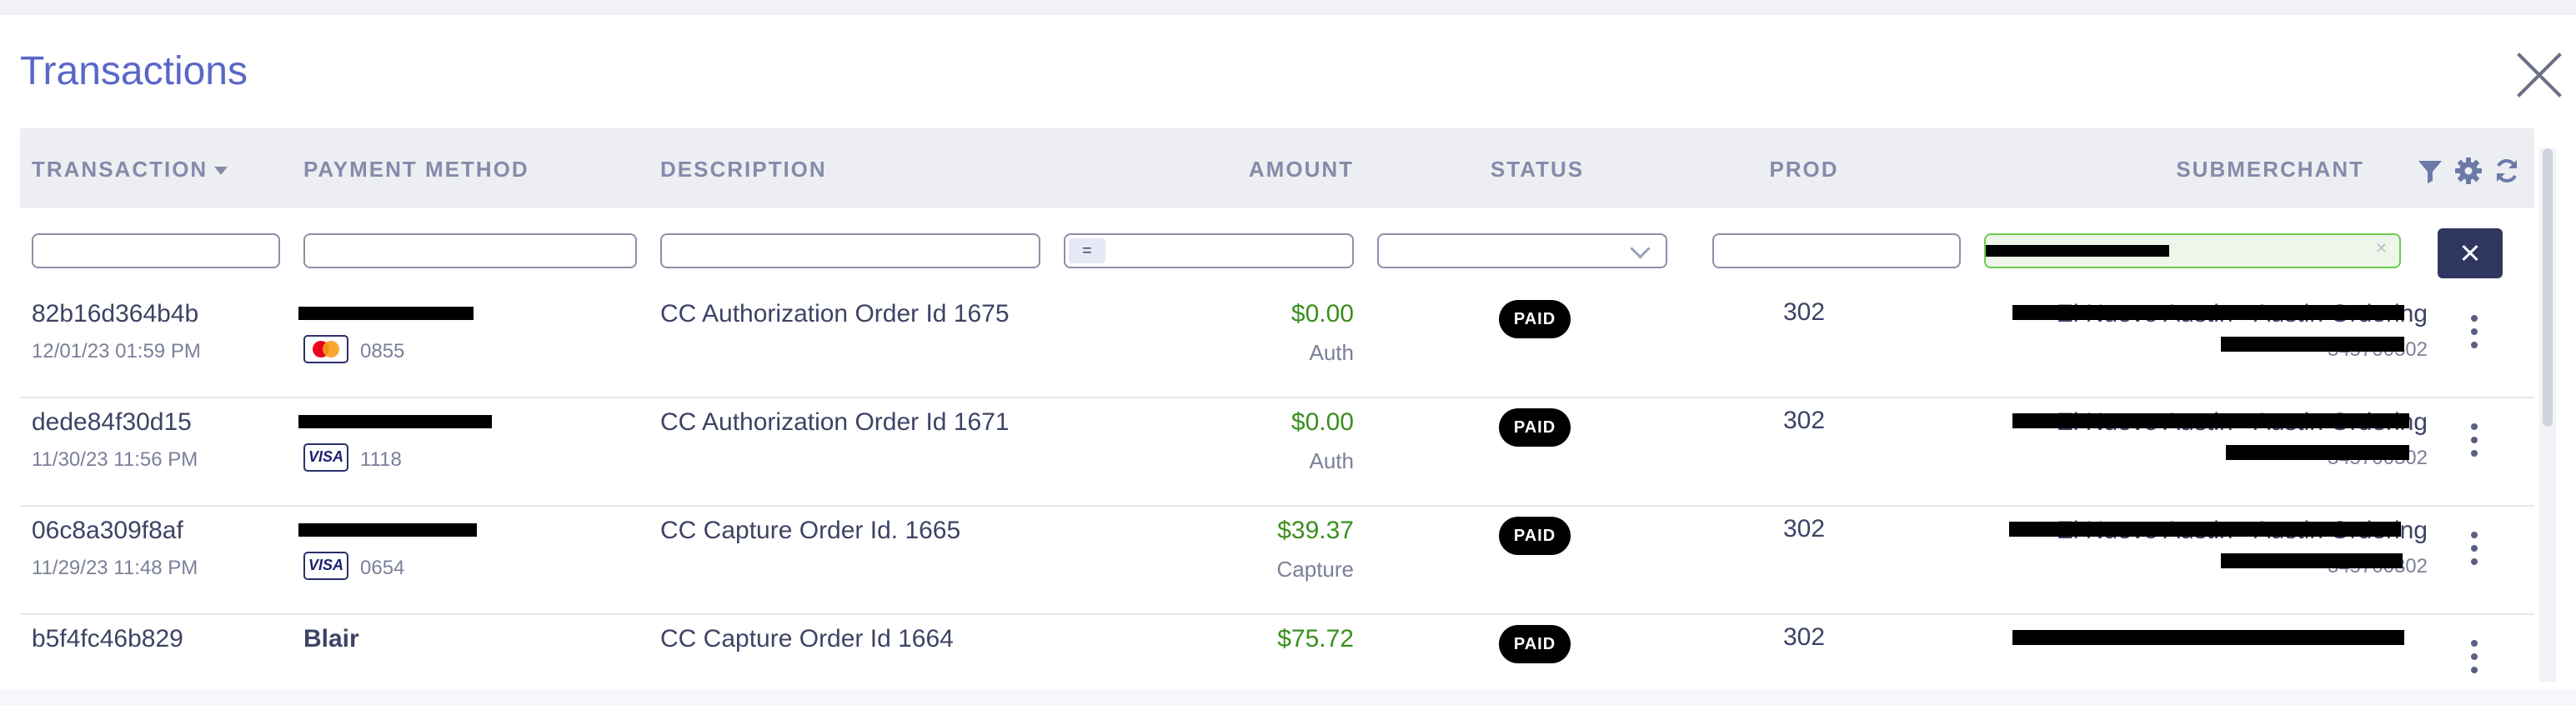  Describe the element at coordinates (156, 250) in the screenshot. I see `transaction-filter-input` at that location.